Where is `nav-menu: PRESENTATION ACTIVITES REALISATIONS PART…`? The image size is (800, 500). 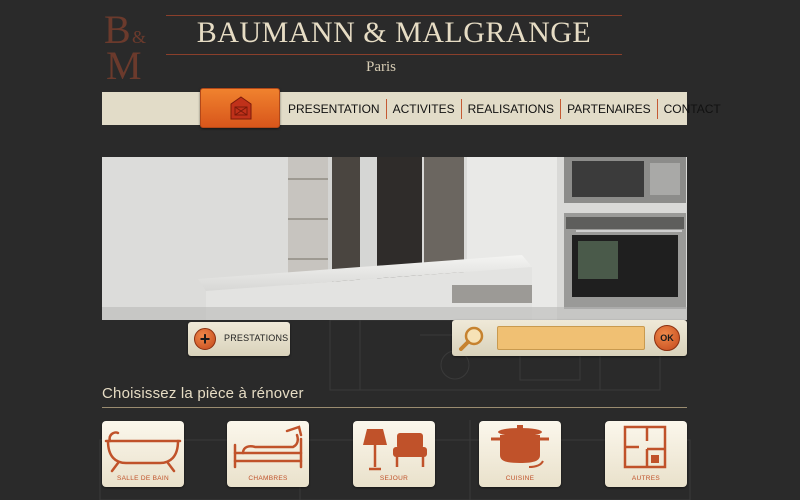
nav-menu: PRESENTATION ACTIVITES REALISATIONS PART… is located at coordinates (504, 108).